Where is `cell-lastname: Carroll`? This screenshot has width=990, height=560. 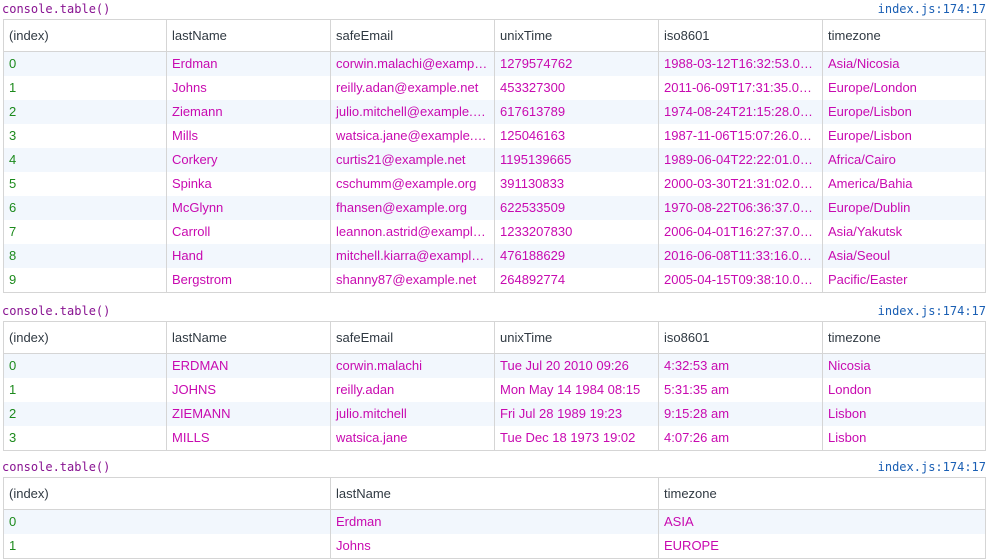
cell-lastname: Carroll is located at coordinates (249, 232).